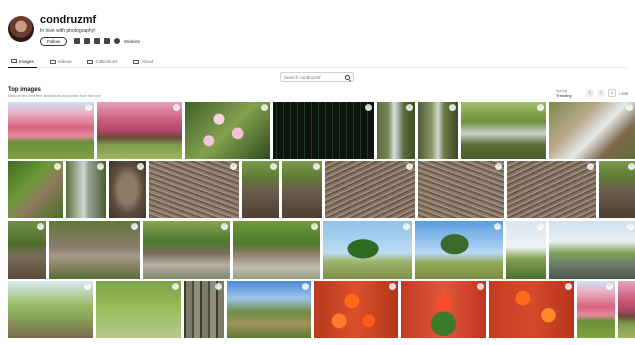  I want to click on next-page-button: ›, so click(601, 93).